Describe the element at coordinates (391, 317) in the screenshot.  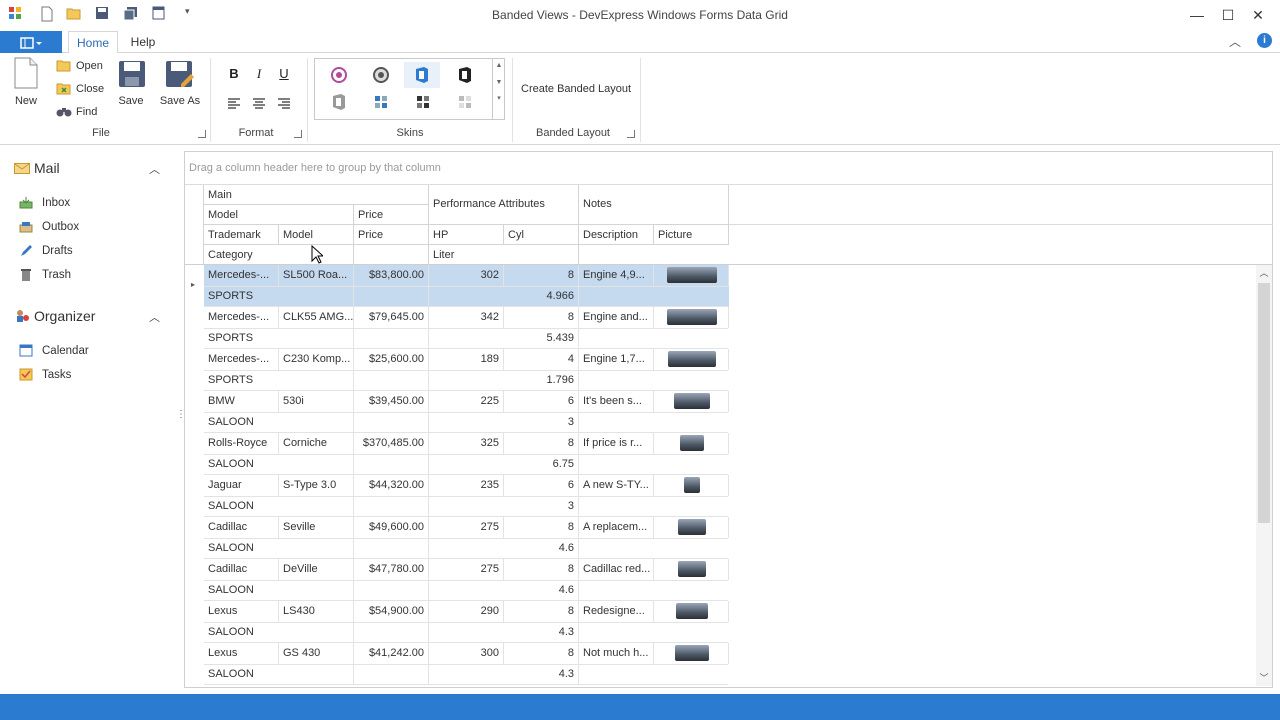
I see `cell-price: $79,645.00` at that location.